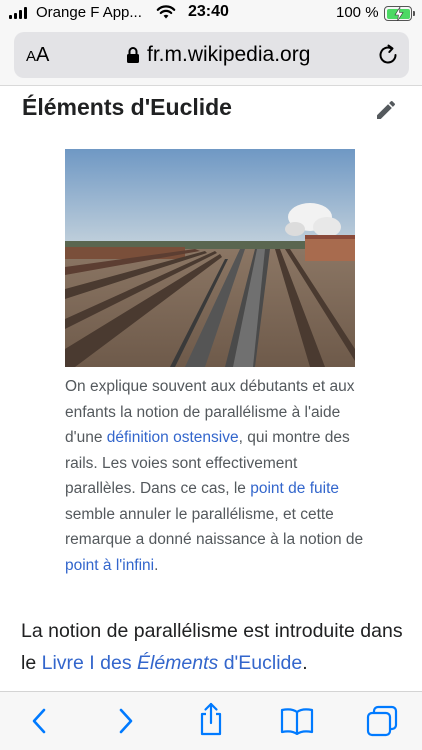  I want to click on link-definition-ostensive: définition ostensive, so click(173, 437).